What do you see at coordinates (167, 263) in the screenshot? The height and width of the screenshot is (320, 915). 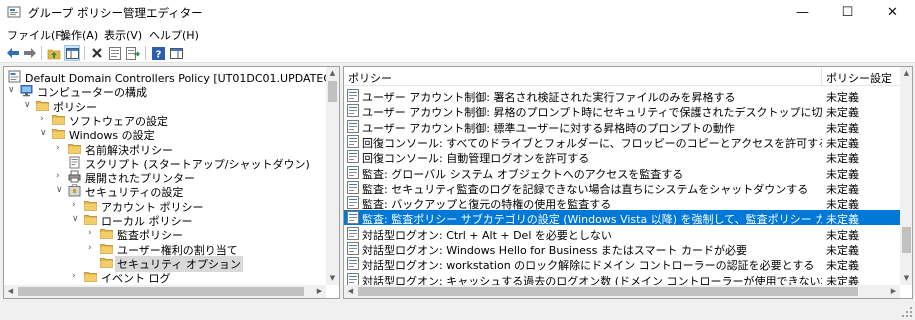 I see `tree-item: セキュリティ オプション` at bounding box center [167, 263].